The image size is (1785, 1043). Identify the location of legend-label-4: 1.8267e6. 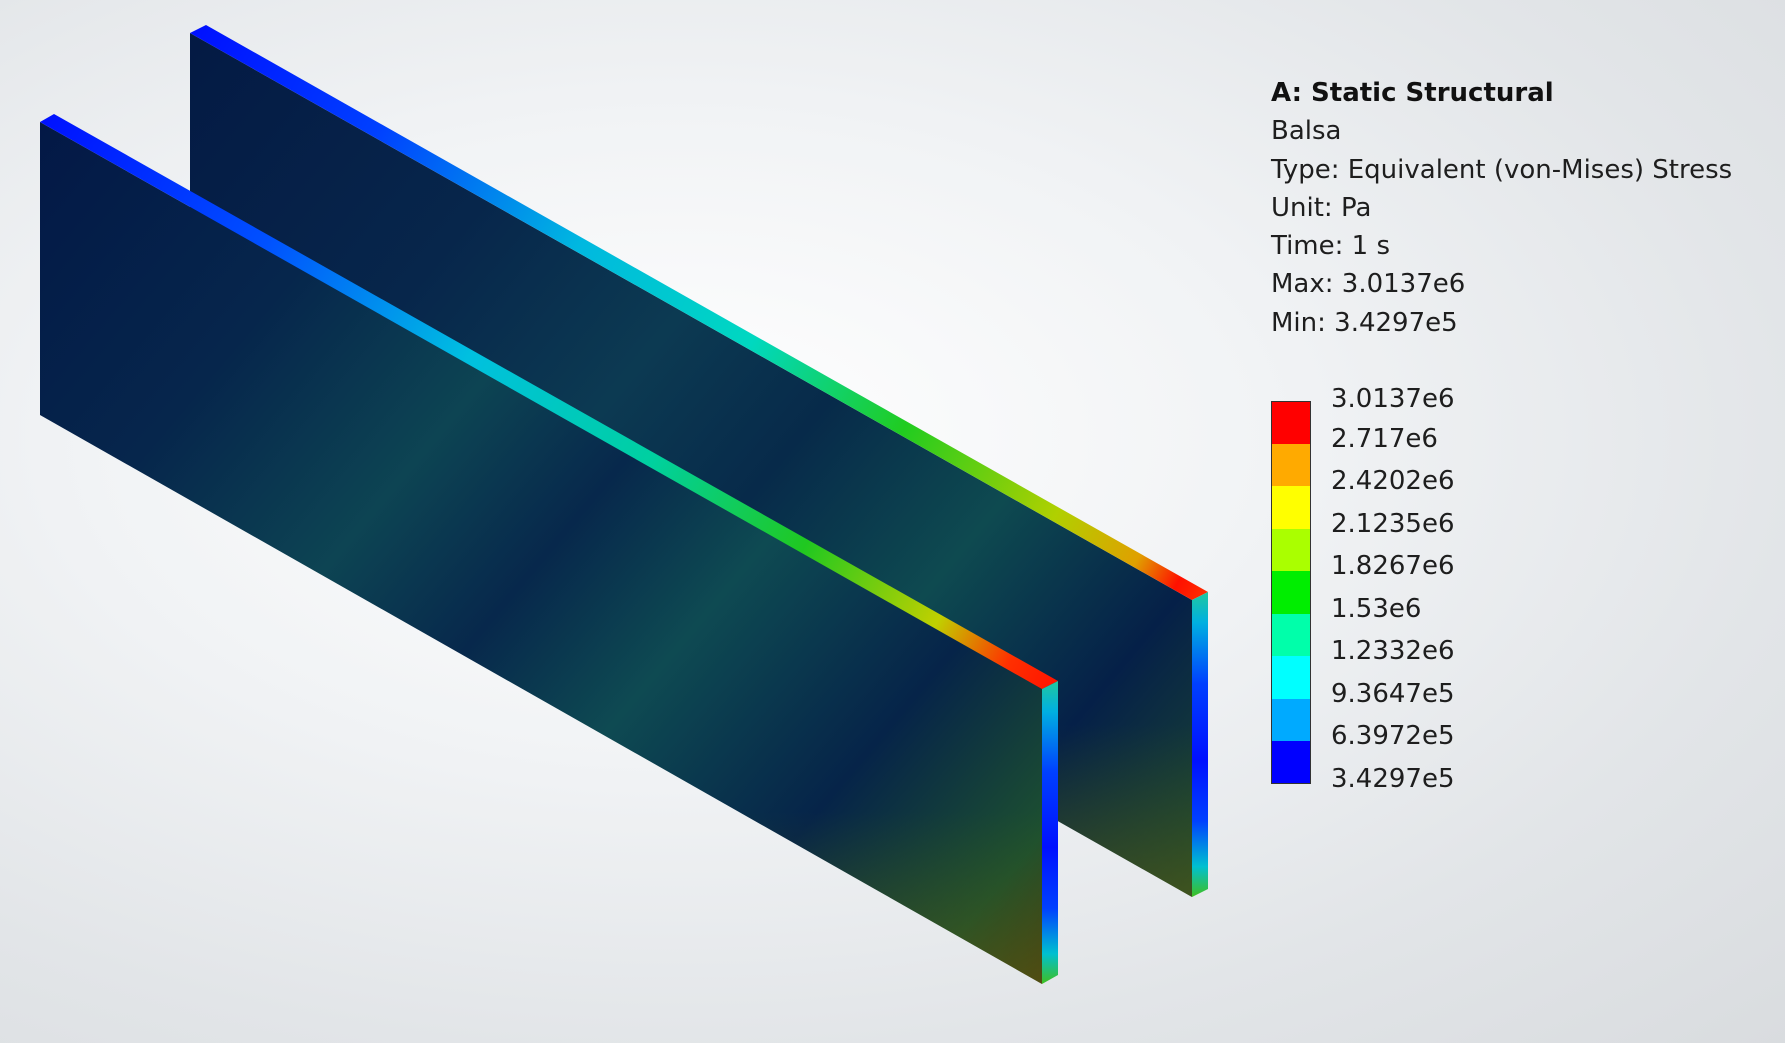
(1393, 566).